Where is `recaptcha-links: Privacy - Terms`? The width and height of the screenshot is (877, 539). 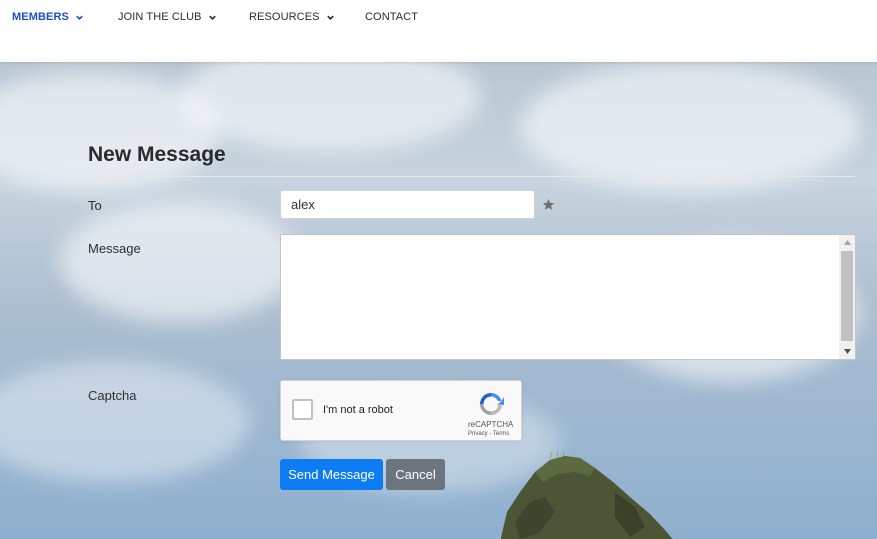
recaptcha-links: Privacy - Terms is located at coordinates (488, 434).